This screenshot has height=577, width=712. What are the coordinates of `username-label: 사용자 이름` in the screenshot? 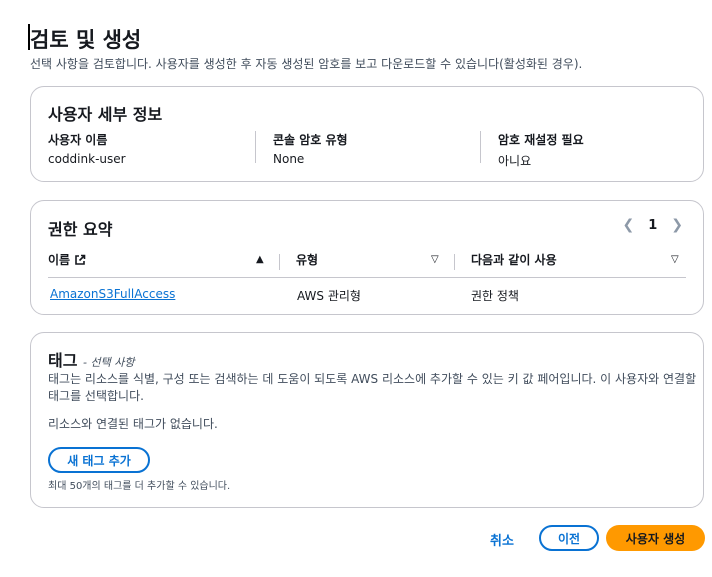 It's located at (78, 140).